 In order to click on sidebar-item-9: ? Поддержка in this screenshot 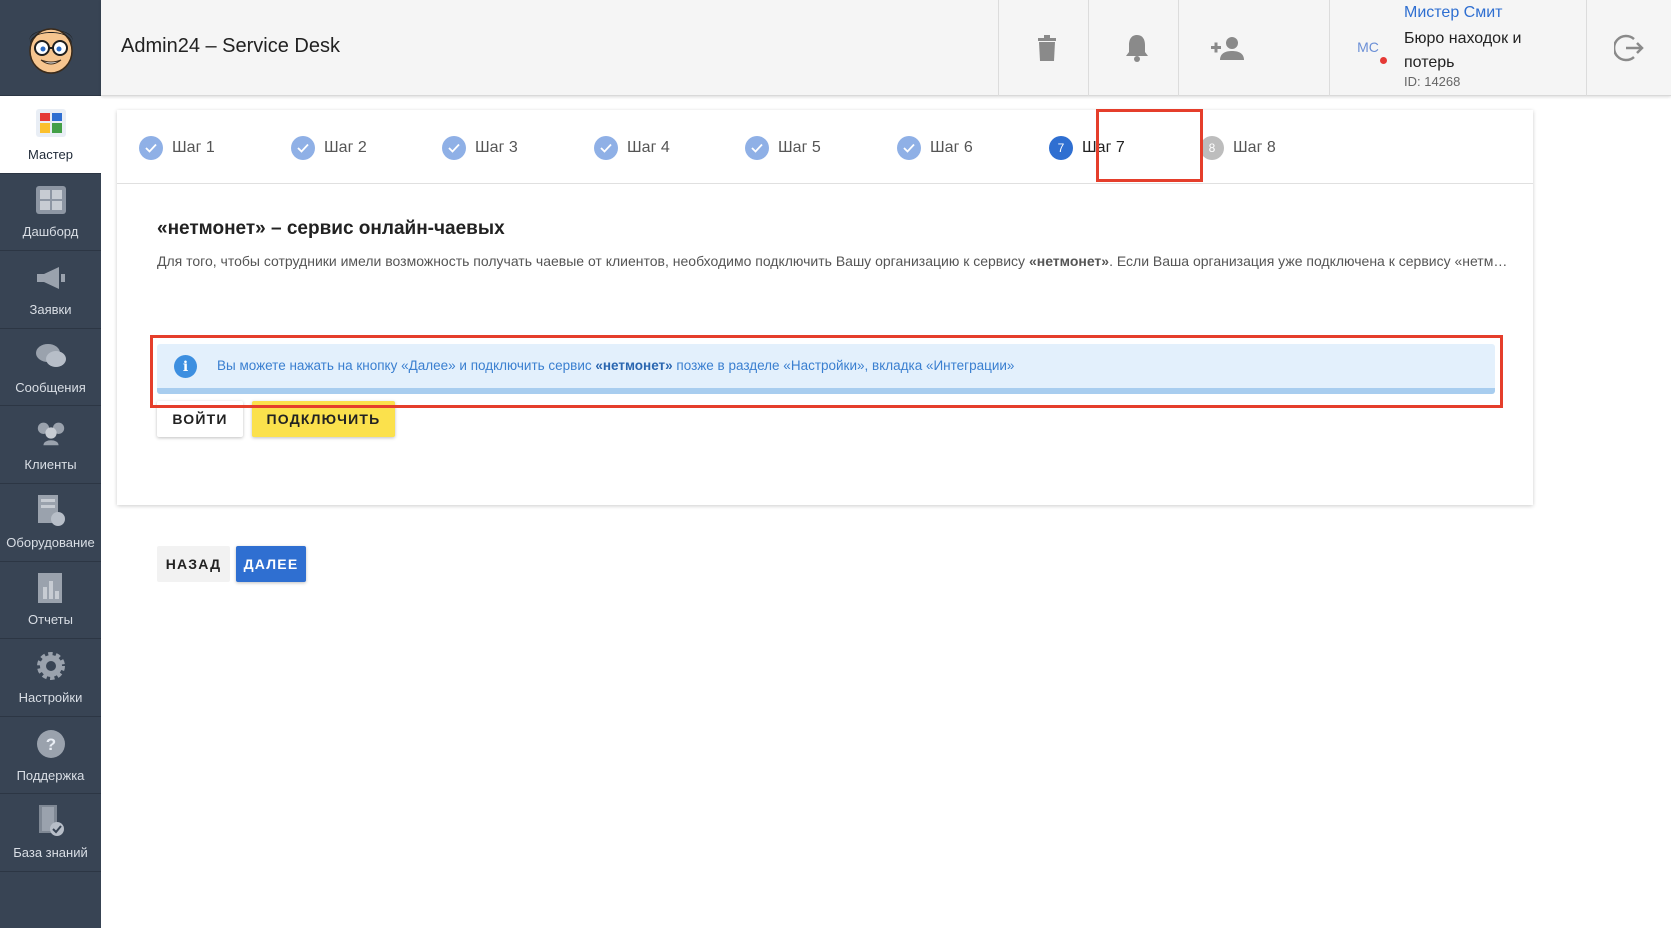, I will do `click(50, 756)`.